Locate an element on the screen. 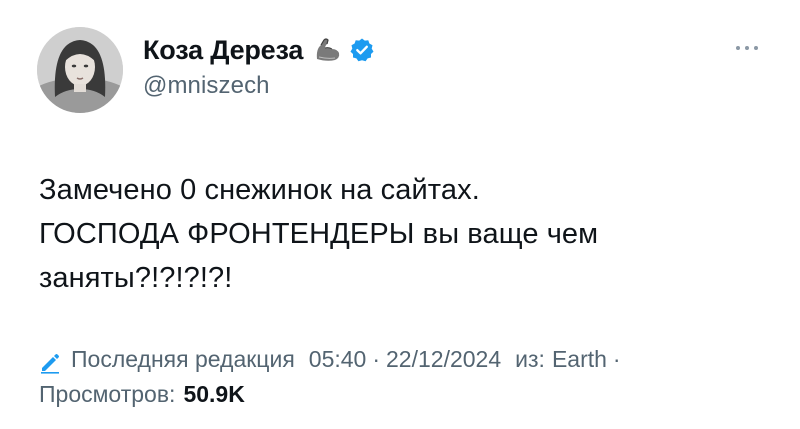 The width and height of the screenshot is (800, 429). user-handle: @mniszech is located at coordinates (259, 86).